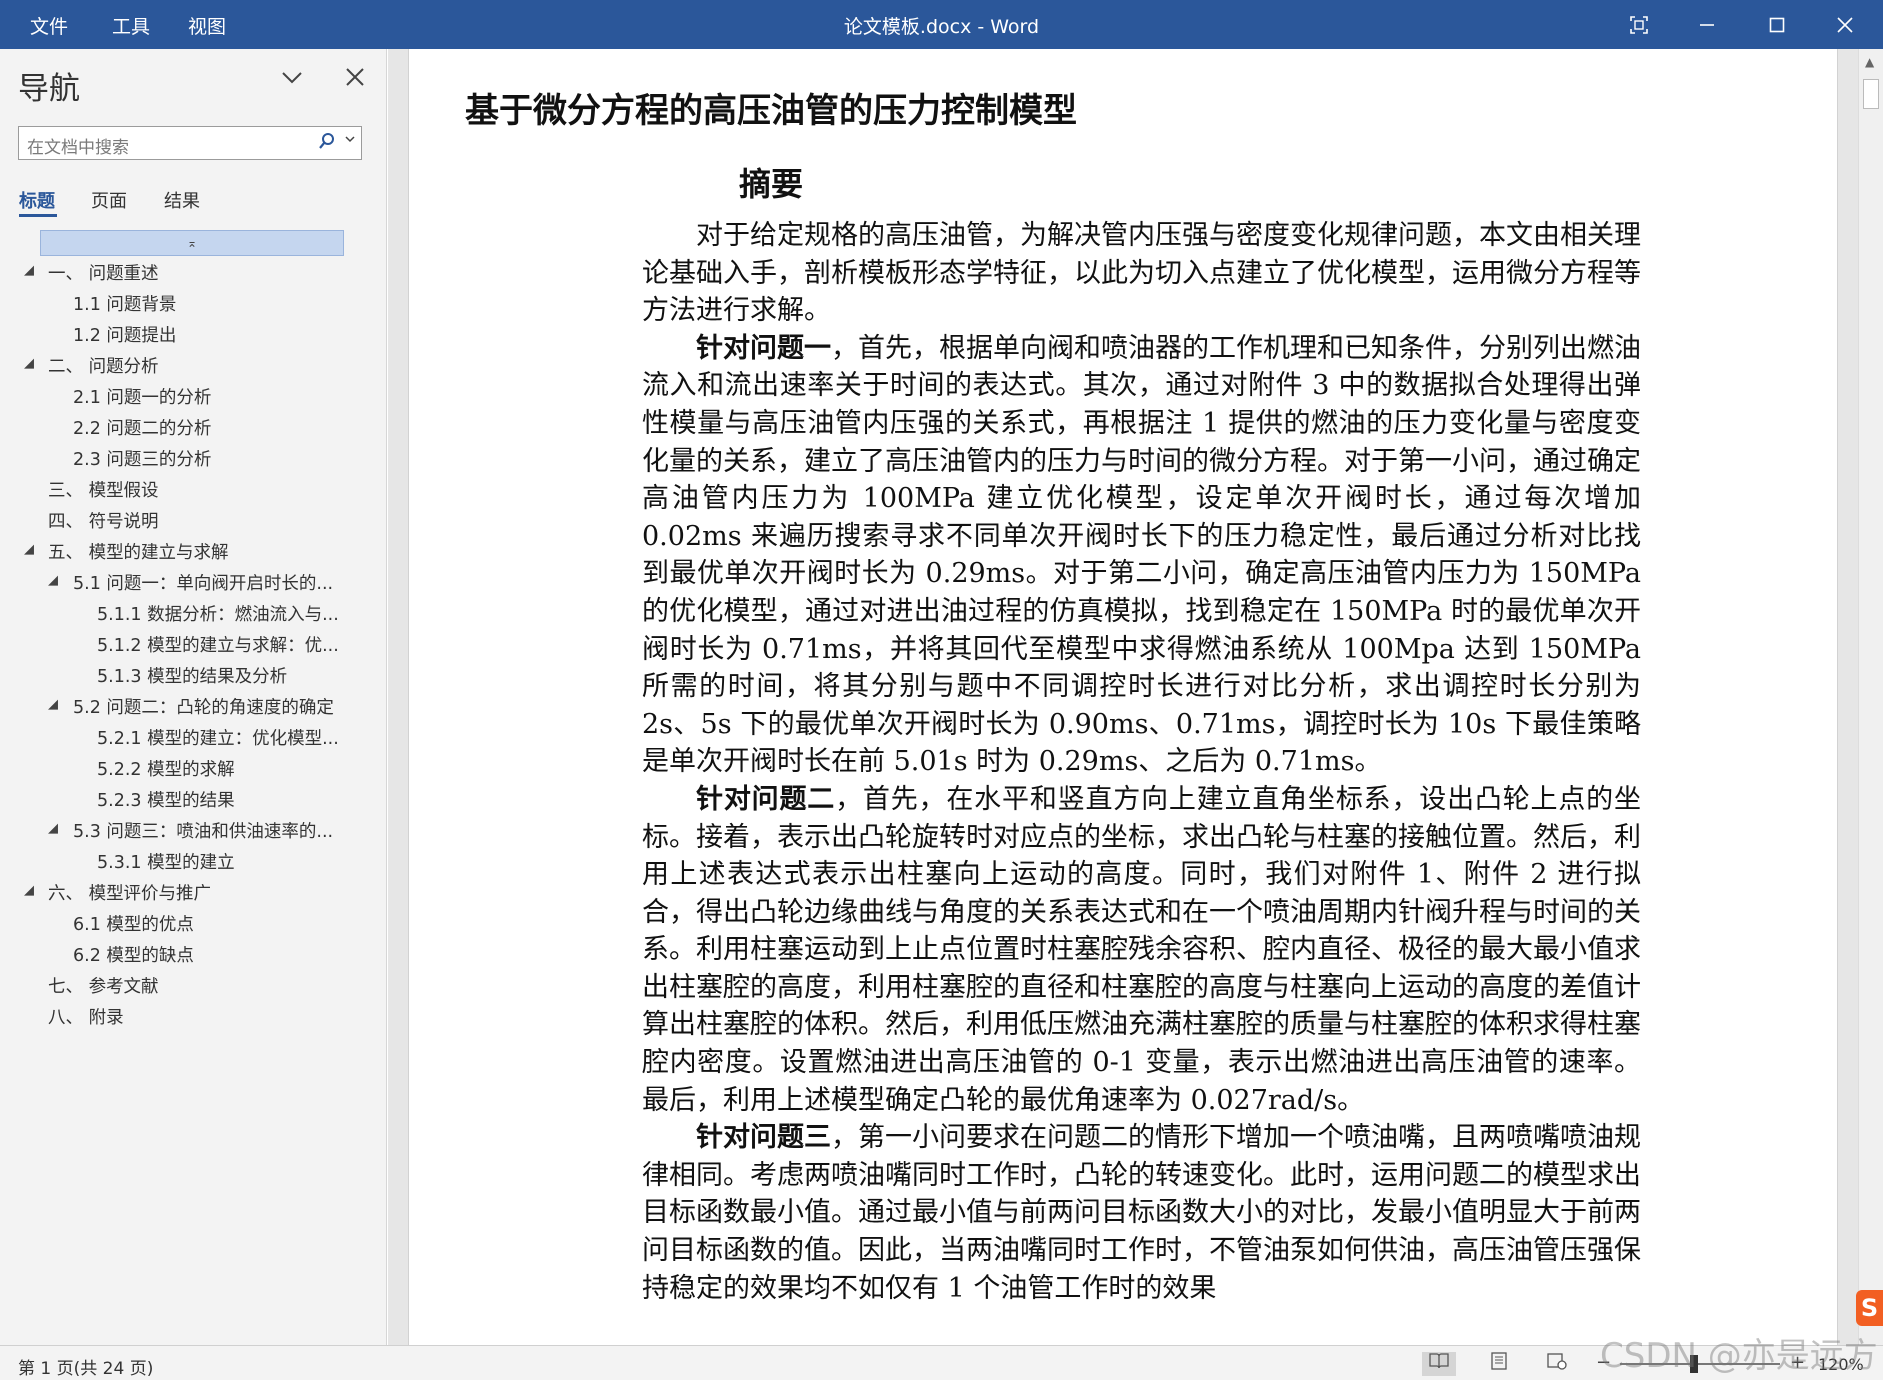 The image size is (1883, 1380). Describe the element at coordinates (192, 243) in the screenshot. I see `heading-collapse-bar: ⌅` at that location.